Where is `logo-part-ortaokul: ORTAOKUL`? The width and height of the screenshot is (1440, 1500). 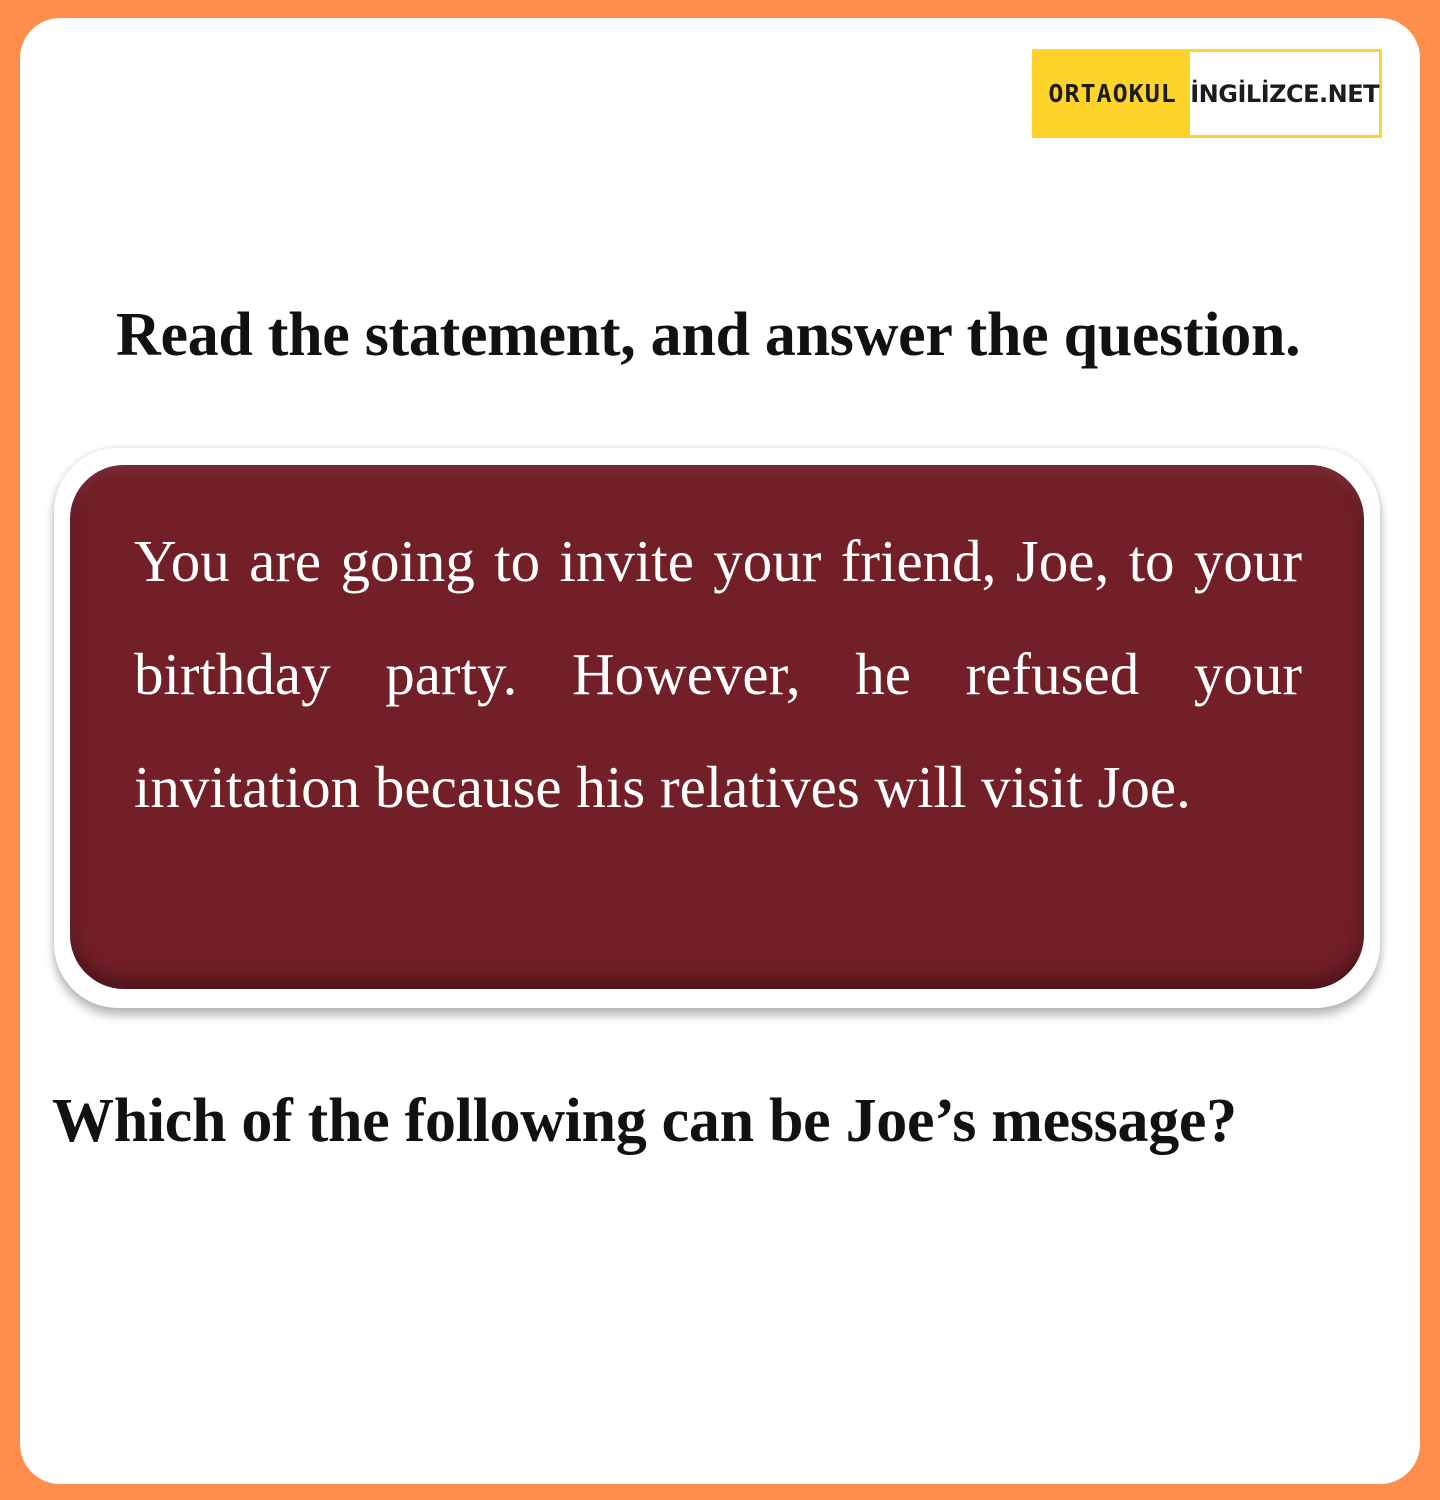 logo-part-ortaokul: ORTAOKUL is located at coordinates (1113, 93).